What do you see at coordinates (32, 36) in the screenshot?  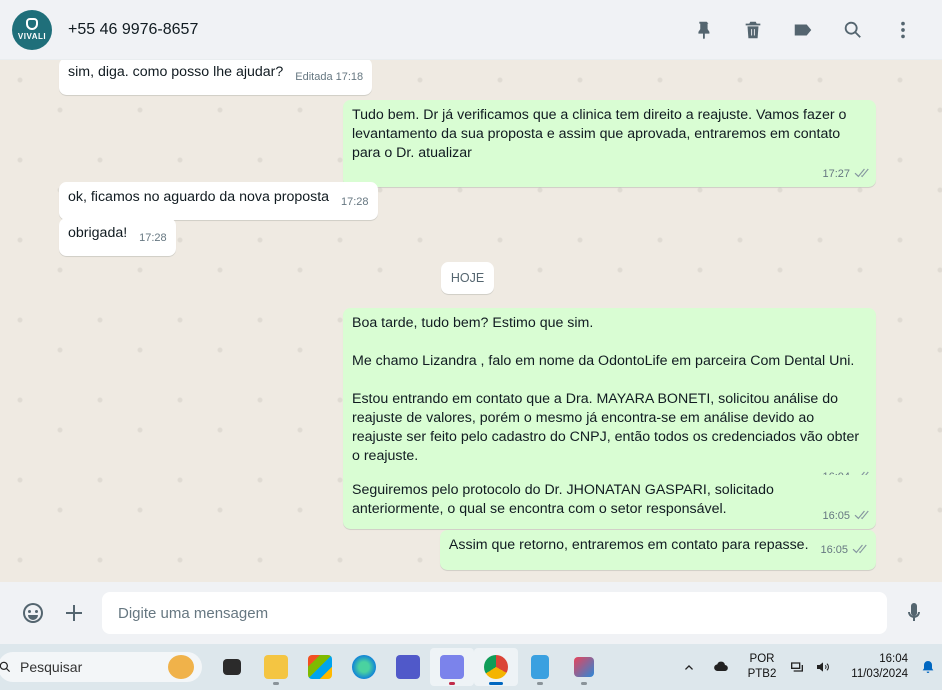 I see `avatar-text: VIVALI` at bounding box center [32, 36].